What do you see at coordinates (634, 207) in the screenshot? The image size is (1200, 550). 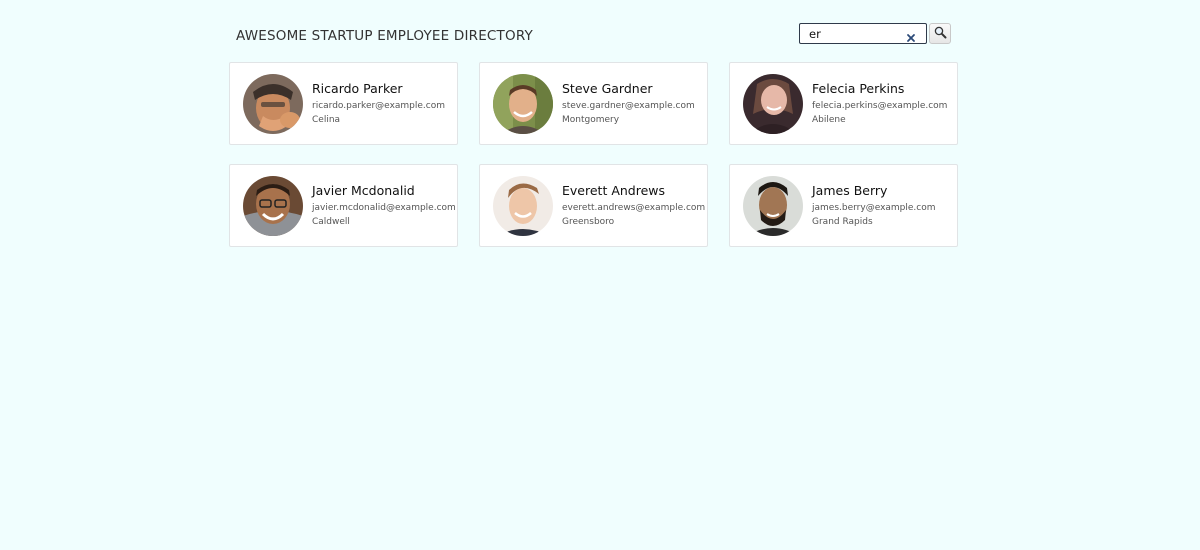 I see `employee-email: everett.andrews@example.com` at bounding box center [634, 207].